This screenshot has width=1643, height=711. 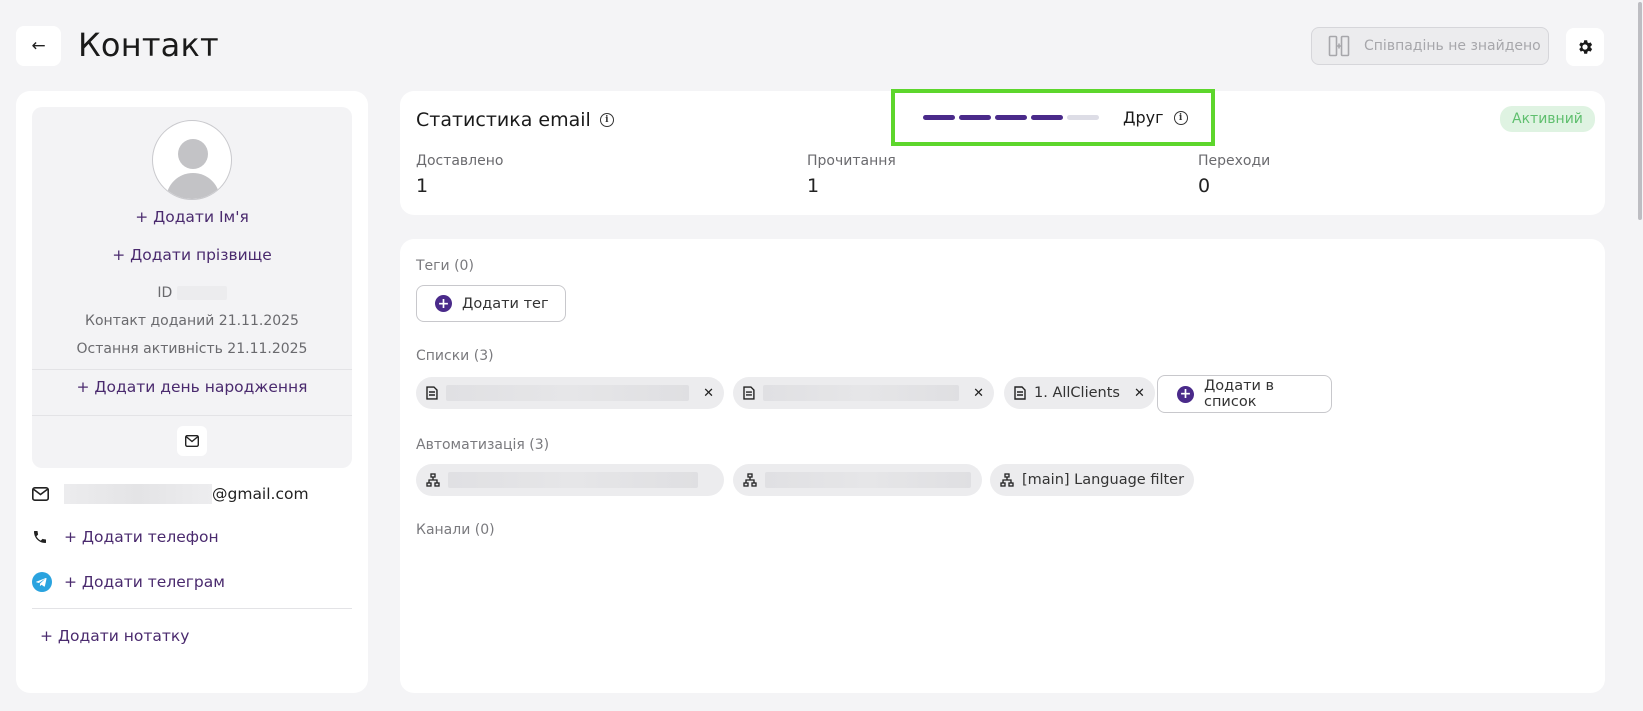 I want to click on scrollbar, so click(x=1640, y=355).